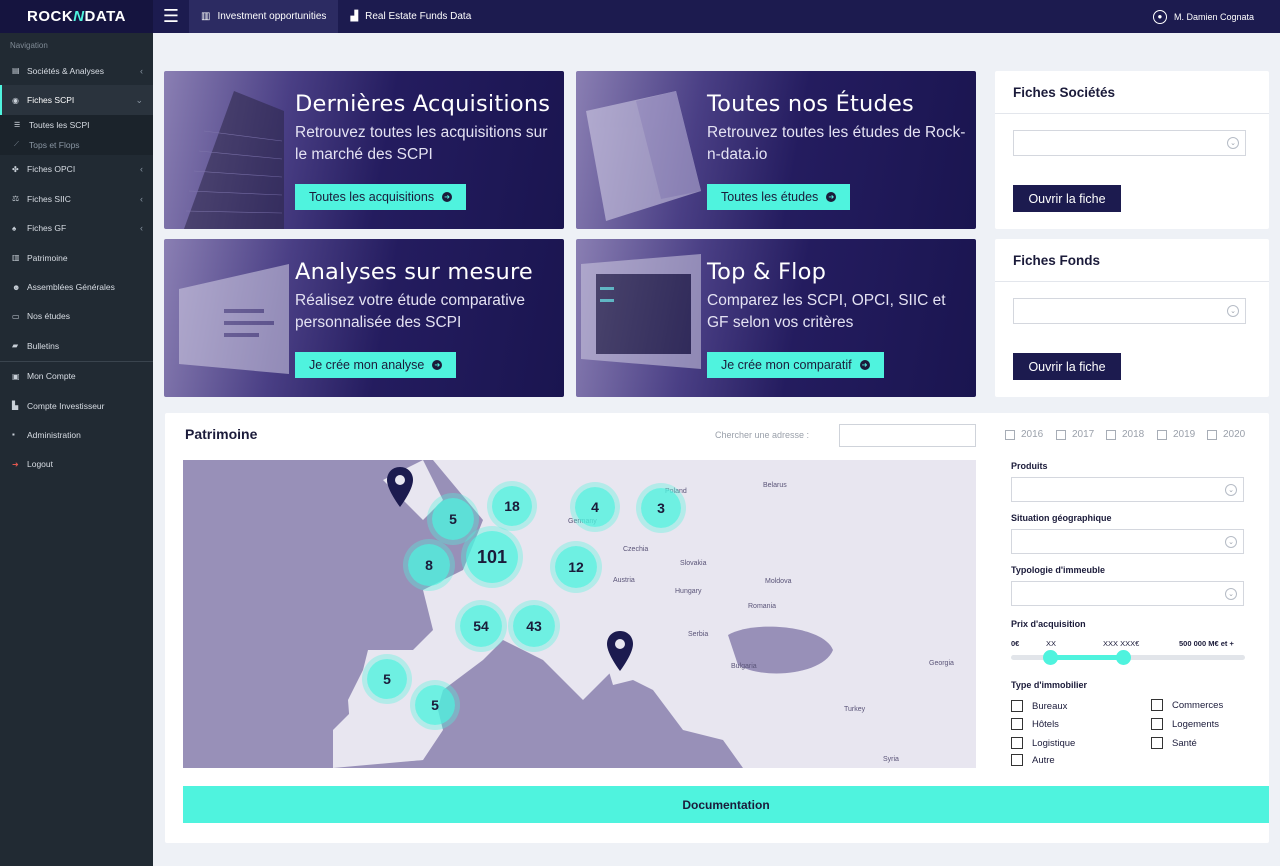 This screenshot has height=866, width=1280. What do you see at coordinates (907, 435) in the screenshot?
I see `address-search-input` at bounding box center [907, 435].